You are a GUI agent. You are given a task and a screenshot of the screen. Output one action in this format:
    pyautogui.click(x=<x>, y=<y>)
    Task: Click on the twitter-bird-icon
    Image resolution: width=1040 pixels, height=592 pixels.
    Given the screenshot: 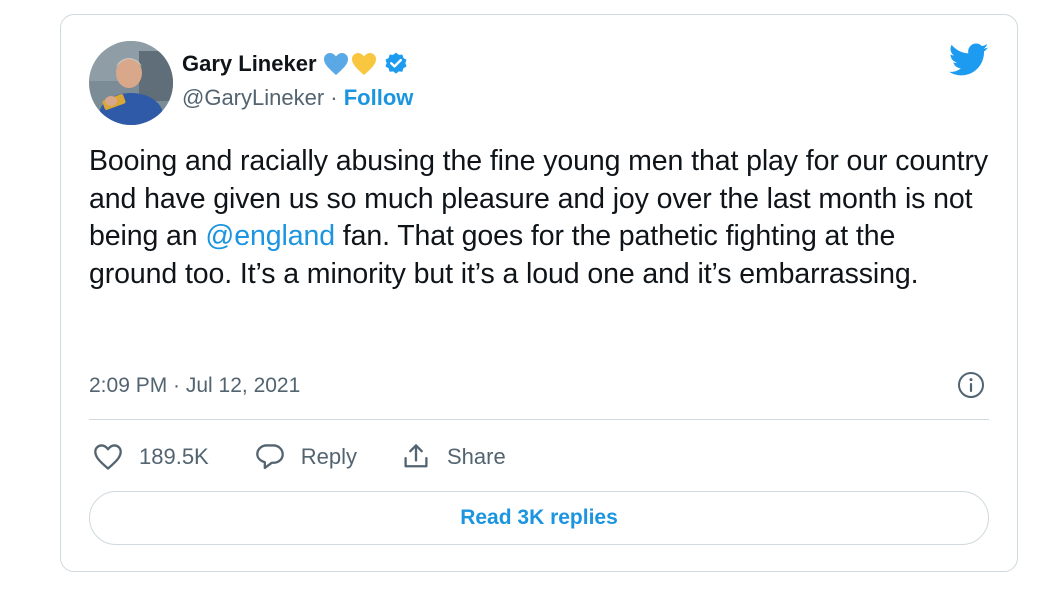 What is the action you would take?
    pyautogui.click(x=969, y=60)
    